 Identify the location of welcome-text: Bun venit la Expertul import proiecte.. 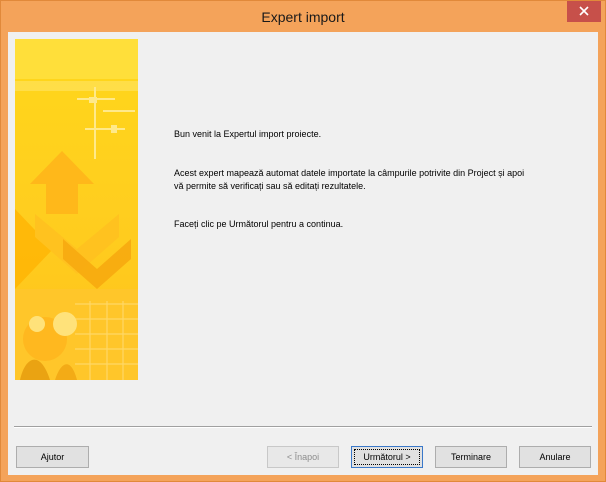
(248, 134).